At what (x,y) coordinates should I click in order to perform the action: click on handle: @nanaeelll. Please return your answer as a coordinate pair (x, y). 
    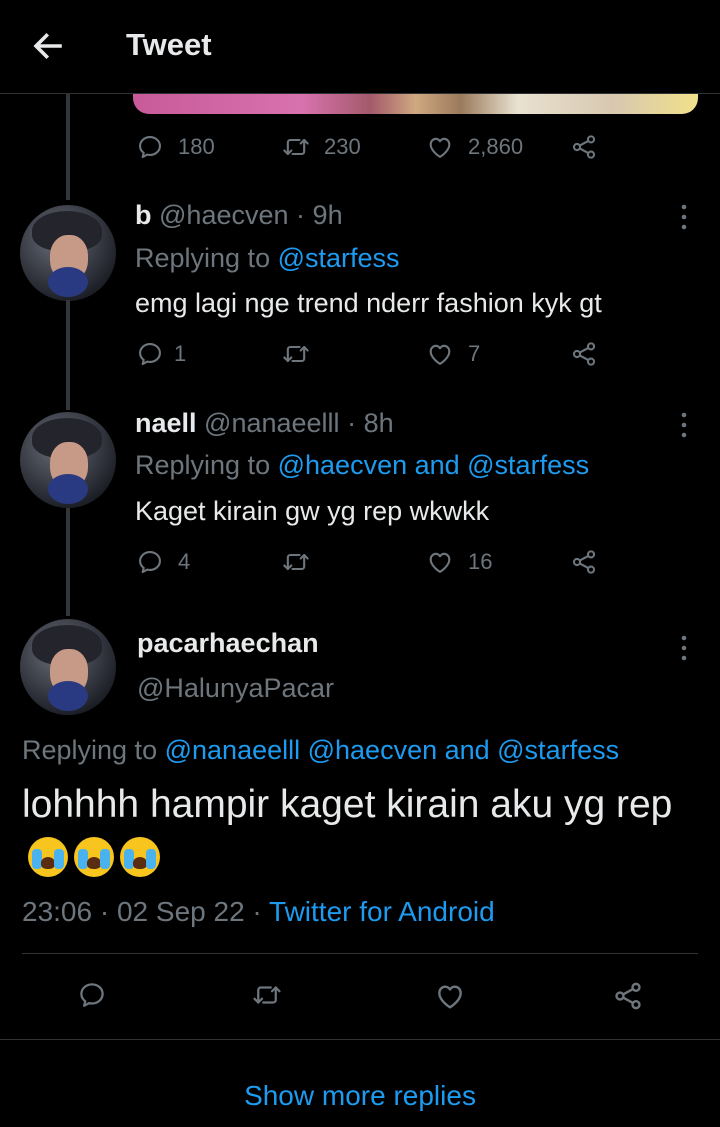
    Looking at the image, I should click on (272, 423).